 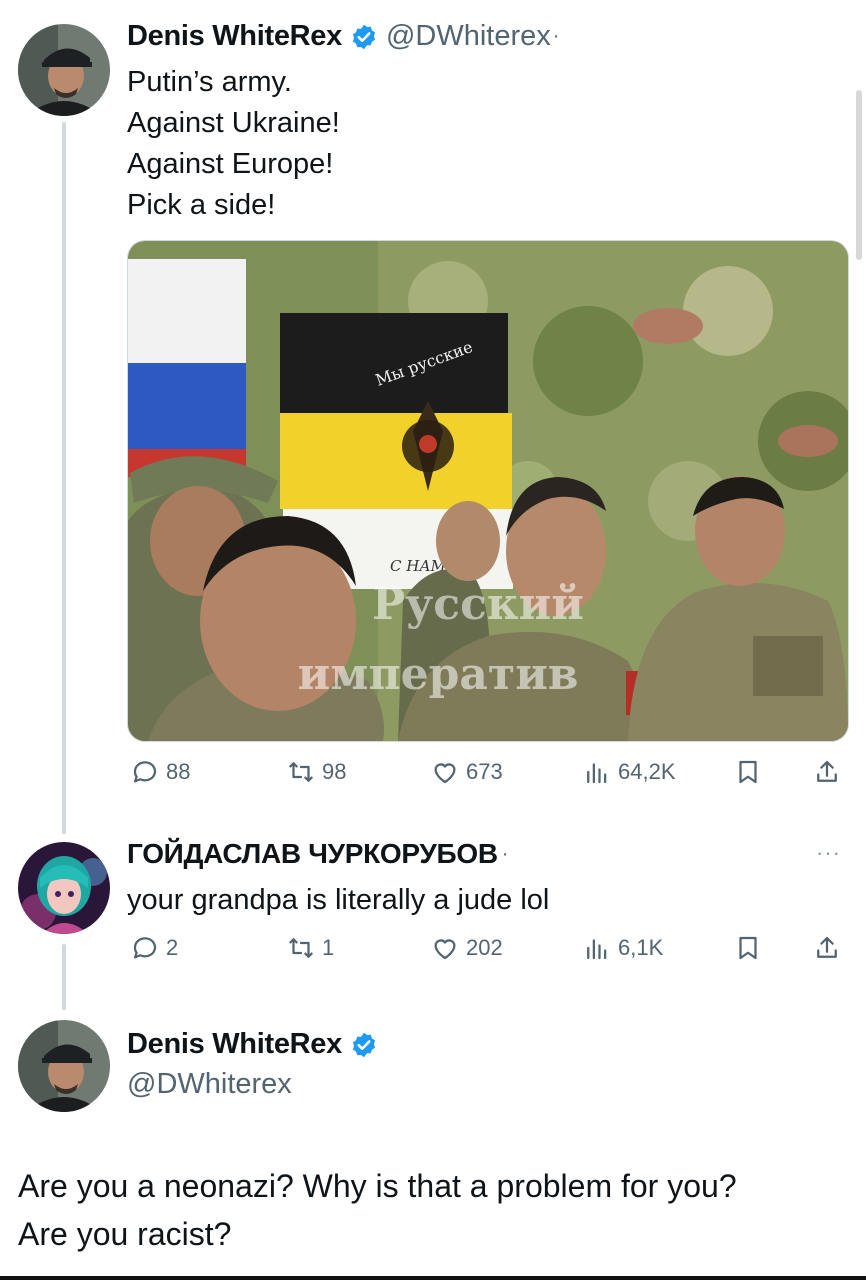 What do you see at coordinates (647, 771) in the screenshot?
I see `views-count: 64,2K` at bounding box center [647, 771].